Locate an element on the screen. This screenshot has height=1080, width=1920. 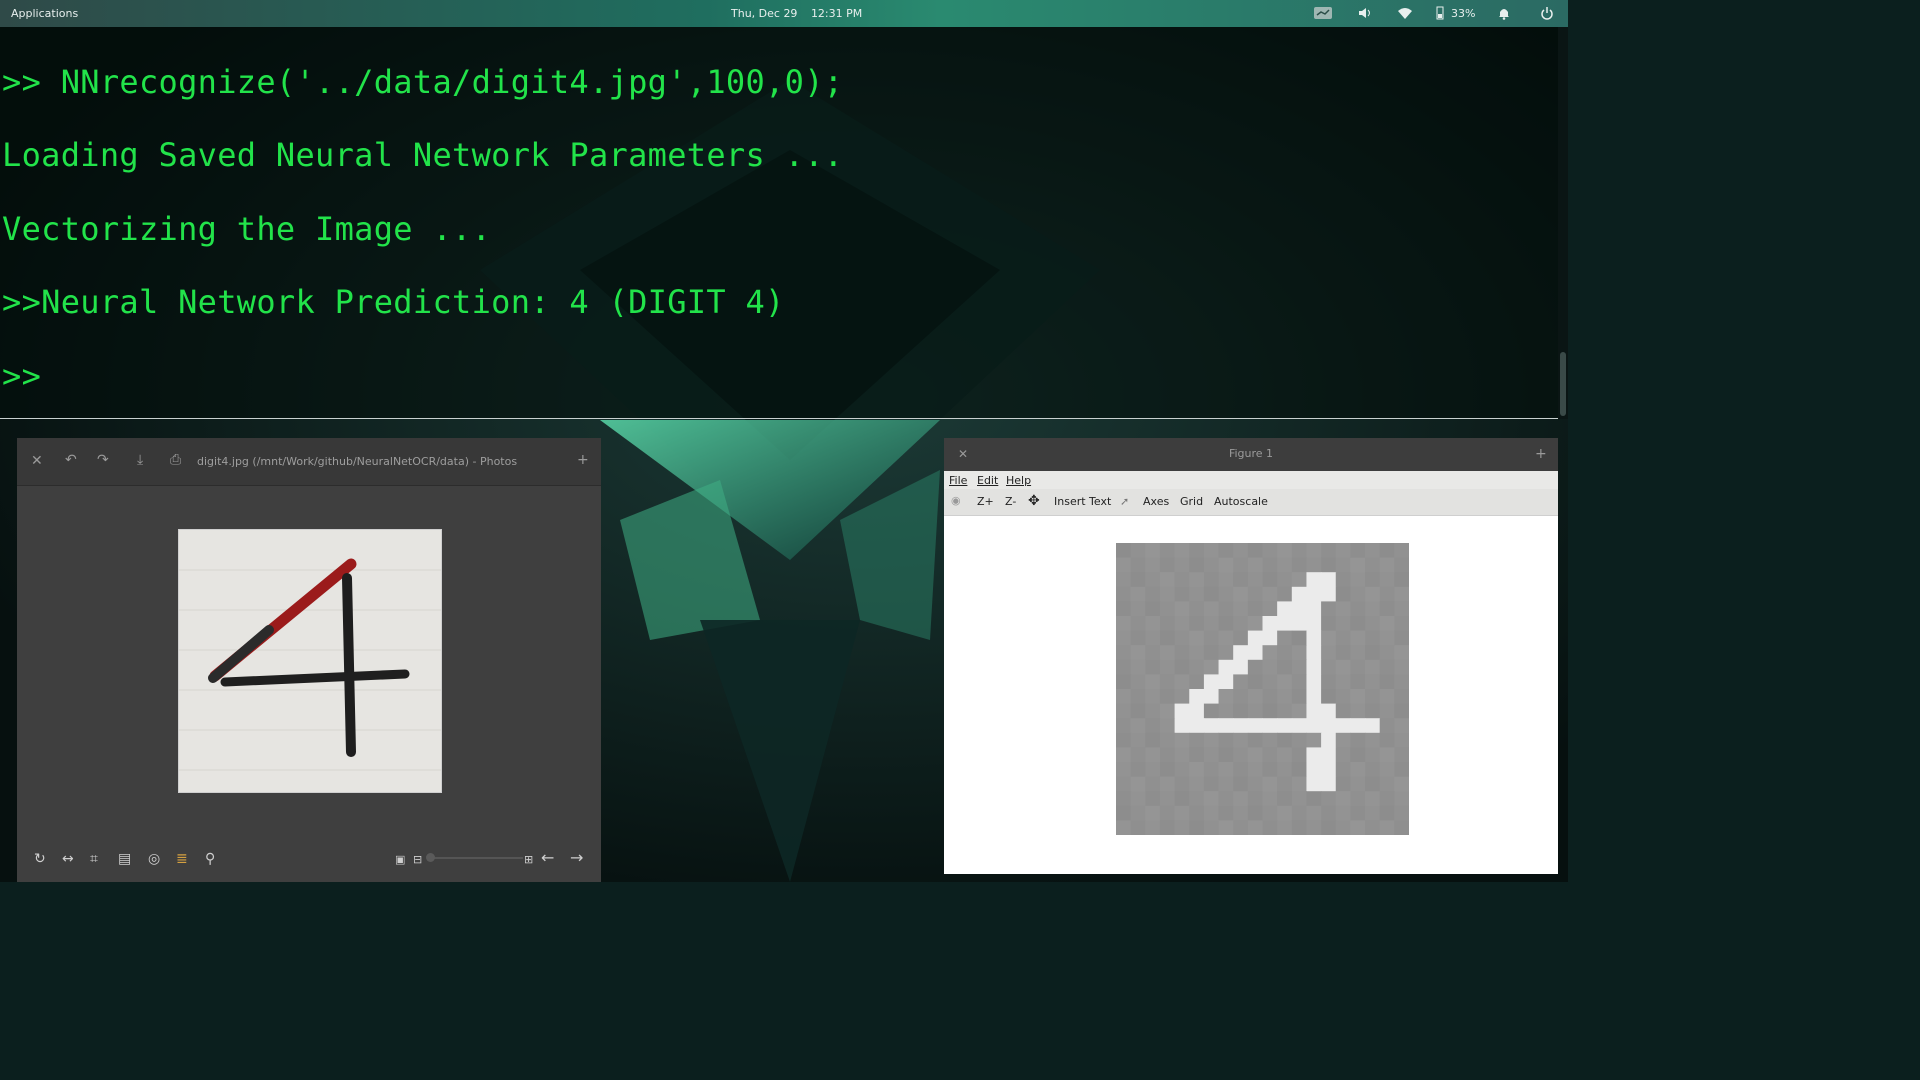
pointer-icon: ➚ is located at coordinates (1124, 501).